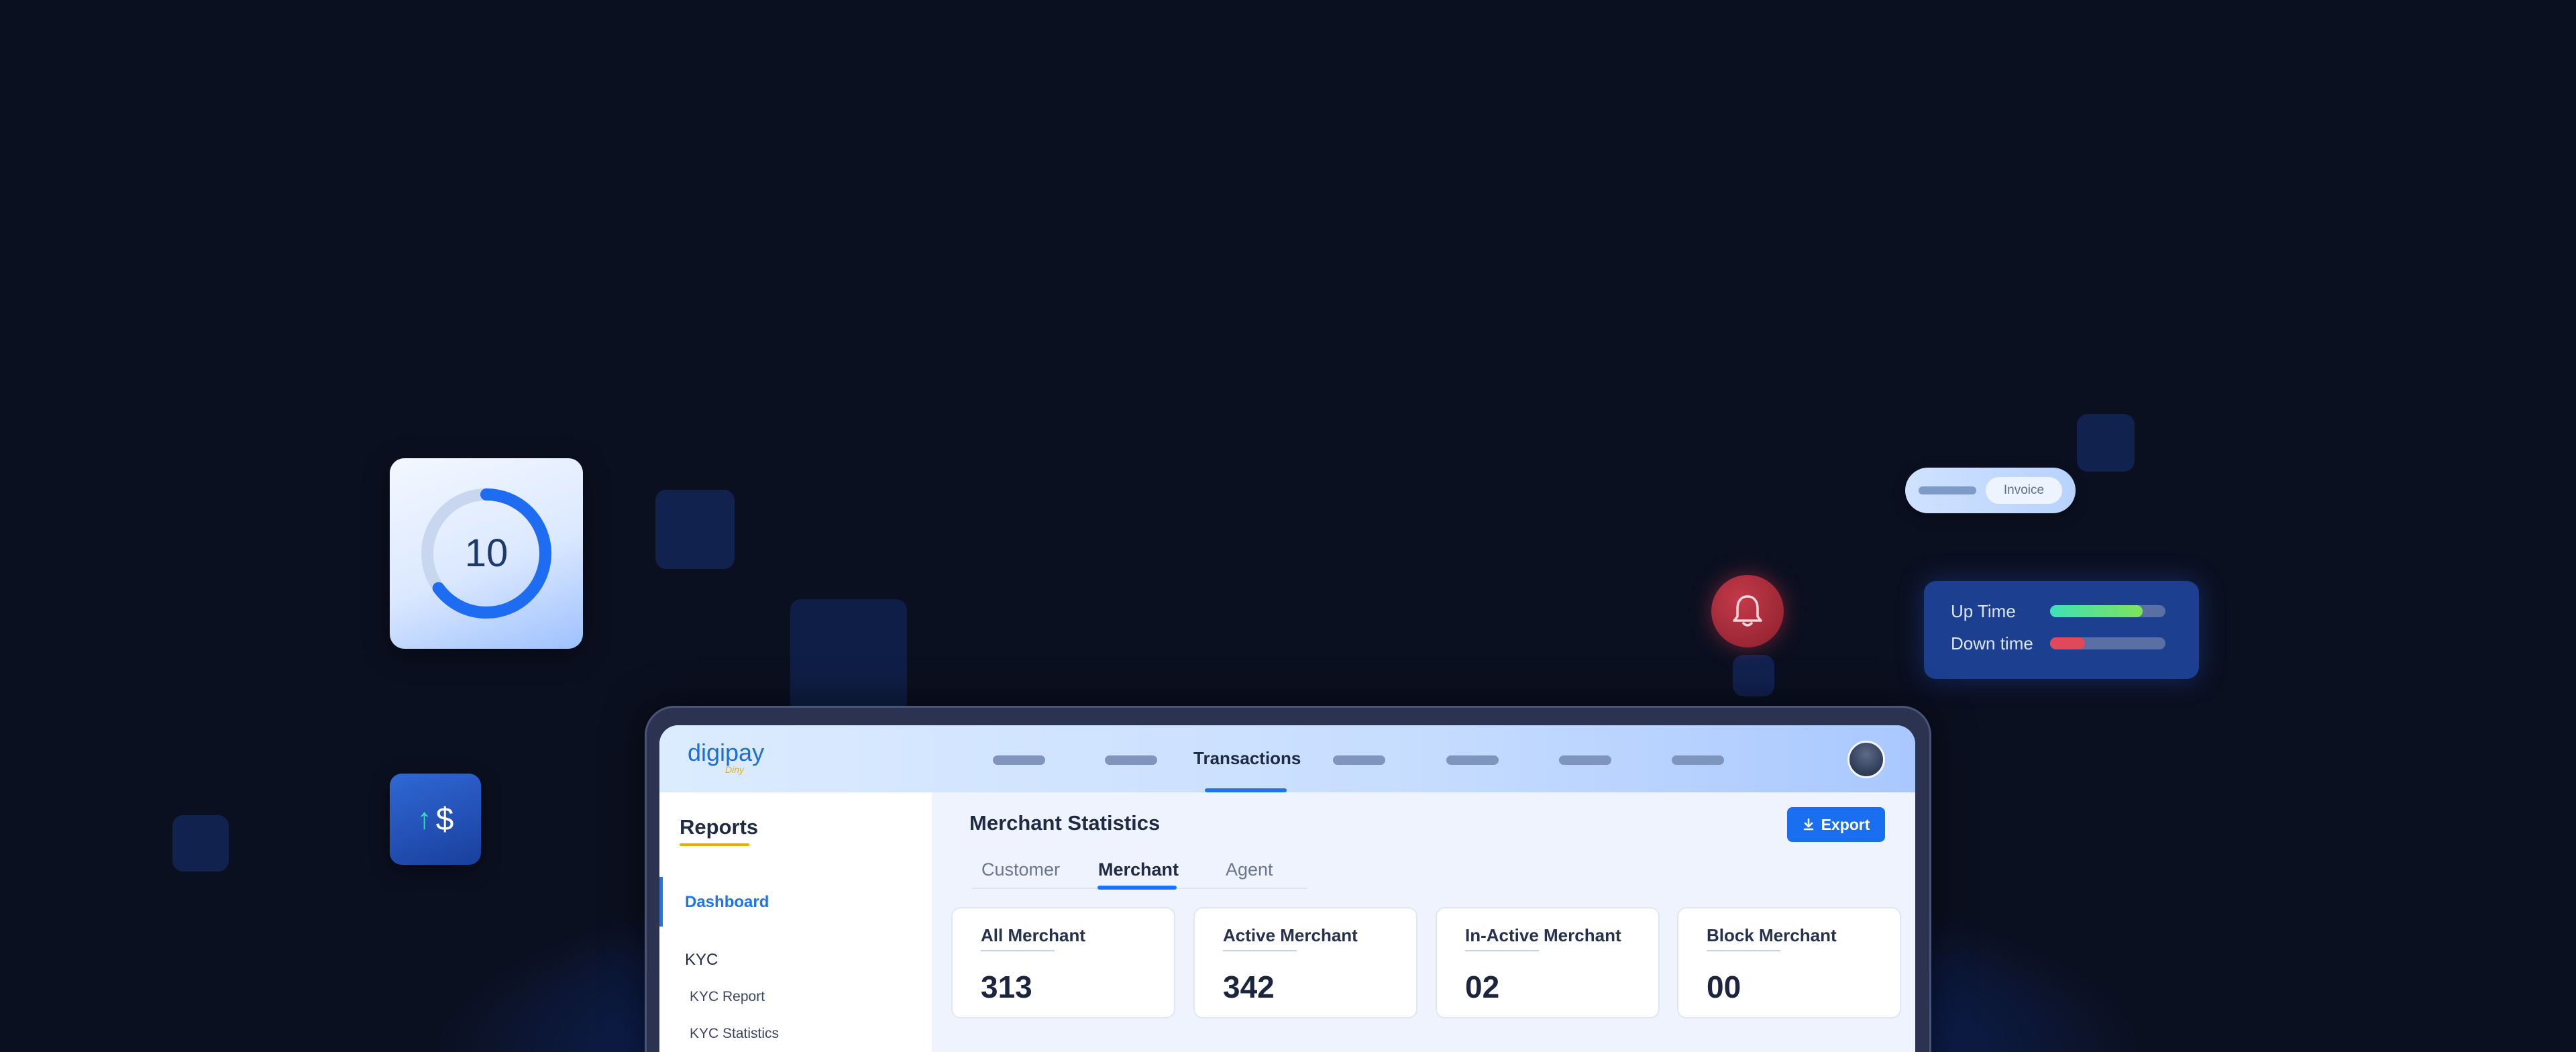  Describe the element at coordinates (1006, 987) in the screenshot. I see `stat-value: 313` at that location.